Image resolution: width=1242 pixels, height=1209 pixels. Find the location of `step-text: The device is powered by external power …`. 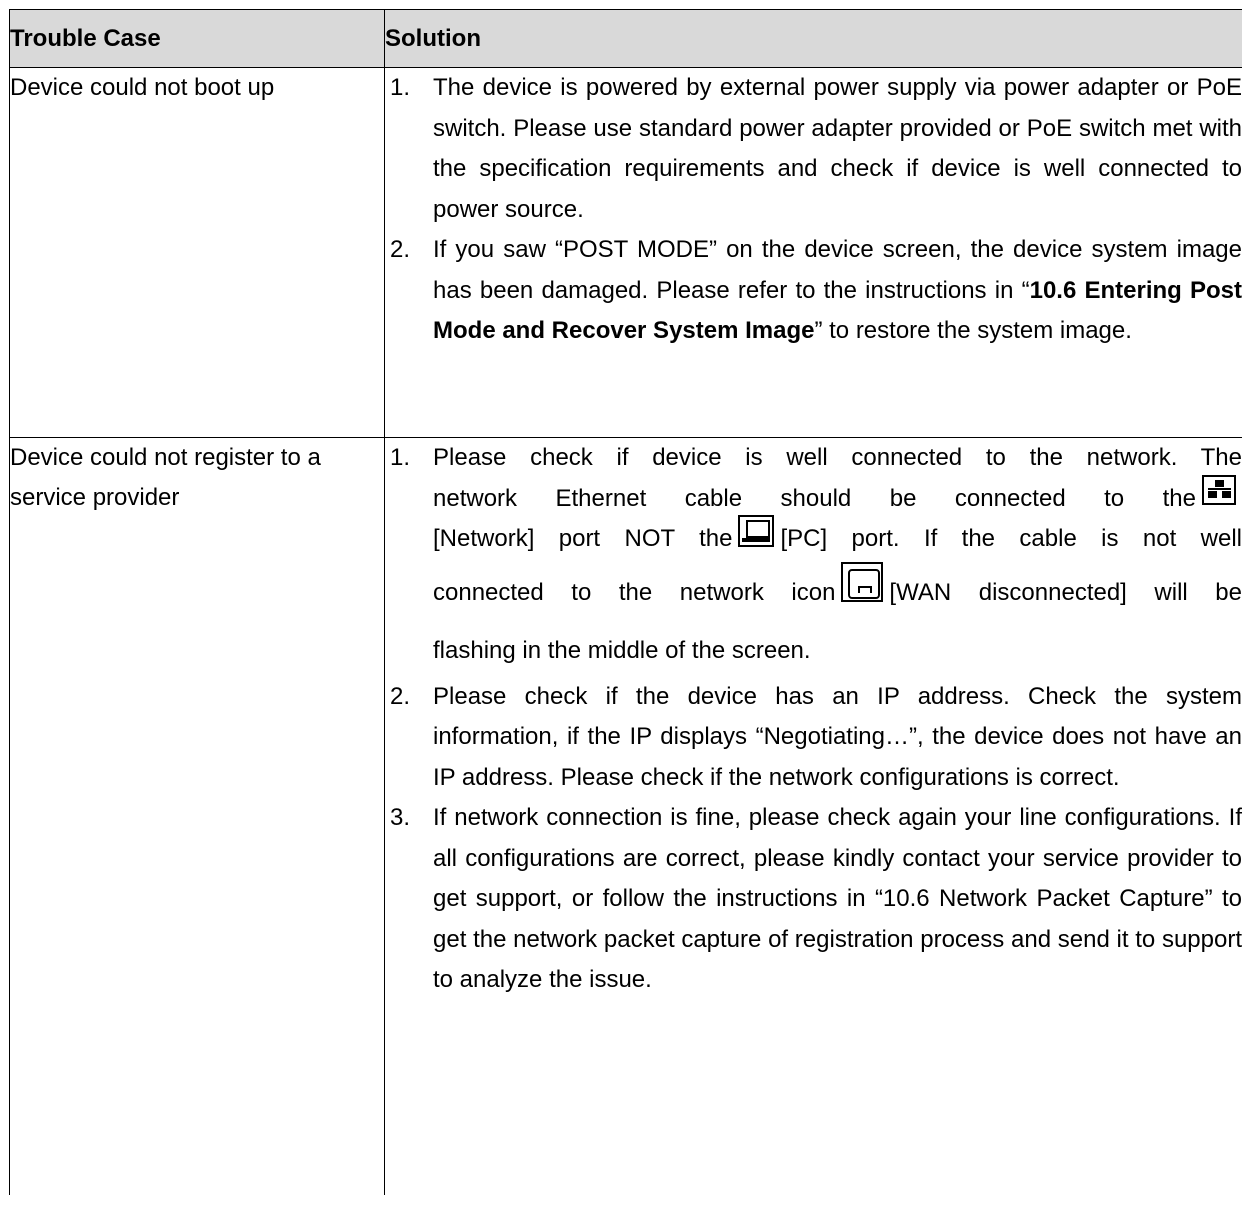

step-text: The device is powered by external power … is located at coordinates (837, 148).